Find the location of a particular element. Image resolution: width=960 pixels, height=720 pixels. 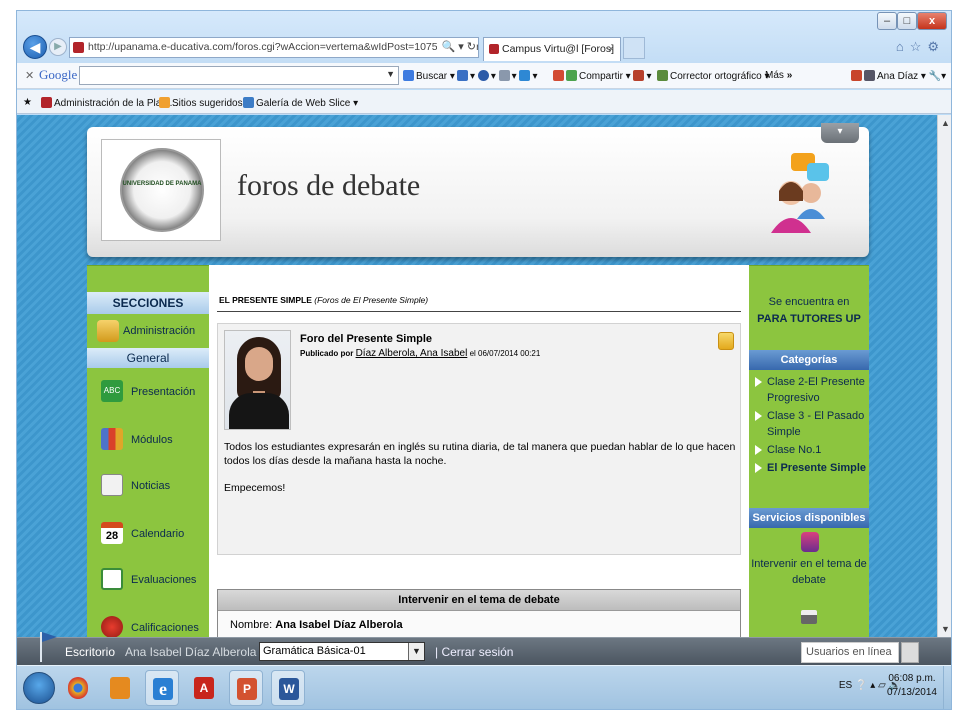

word-icon: W is located at coordinates (289, 689).